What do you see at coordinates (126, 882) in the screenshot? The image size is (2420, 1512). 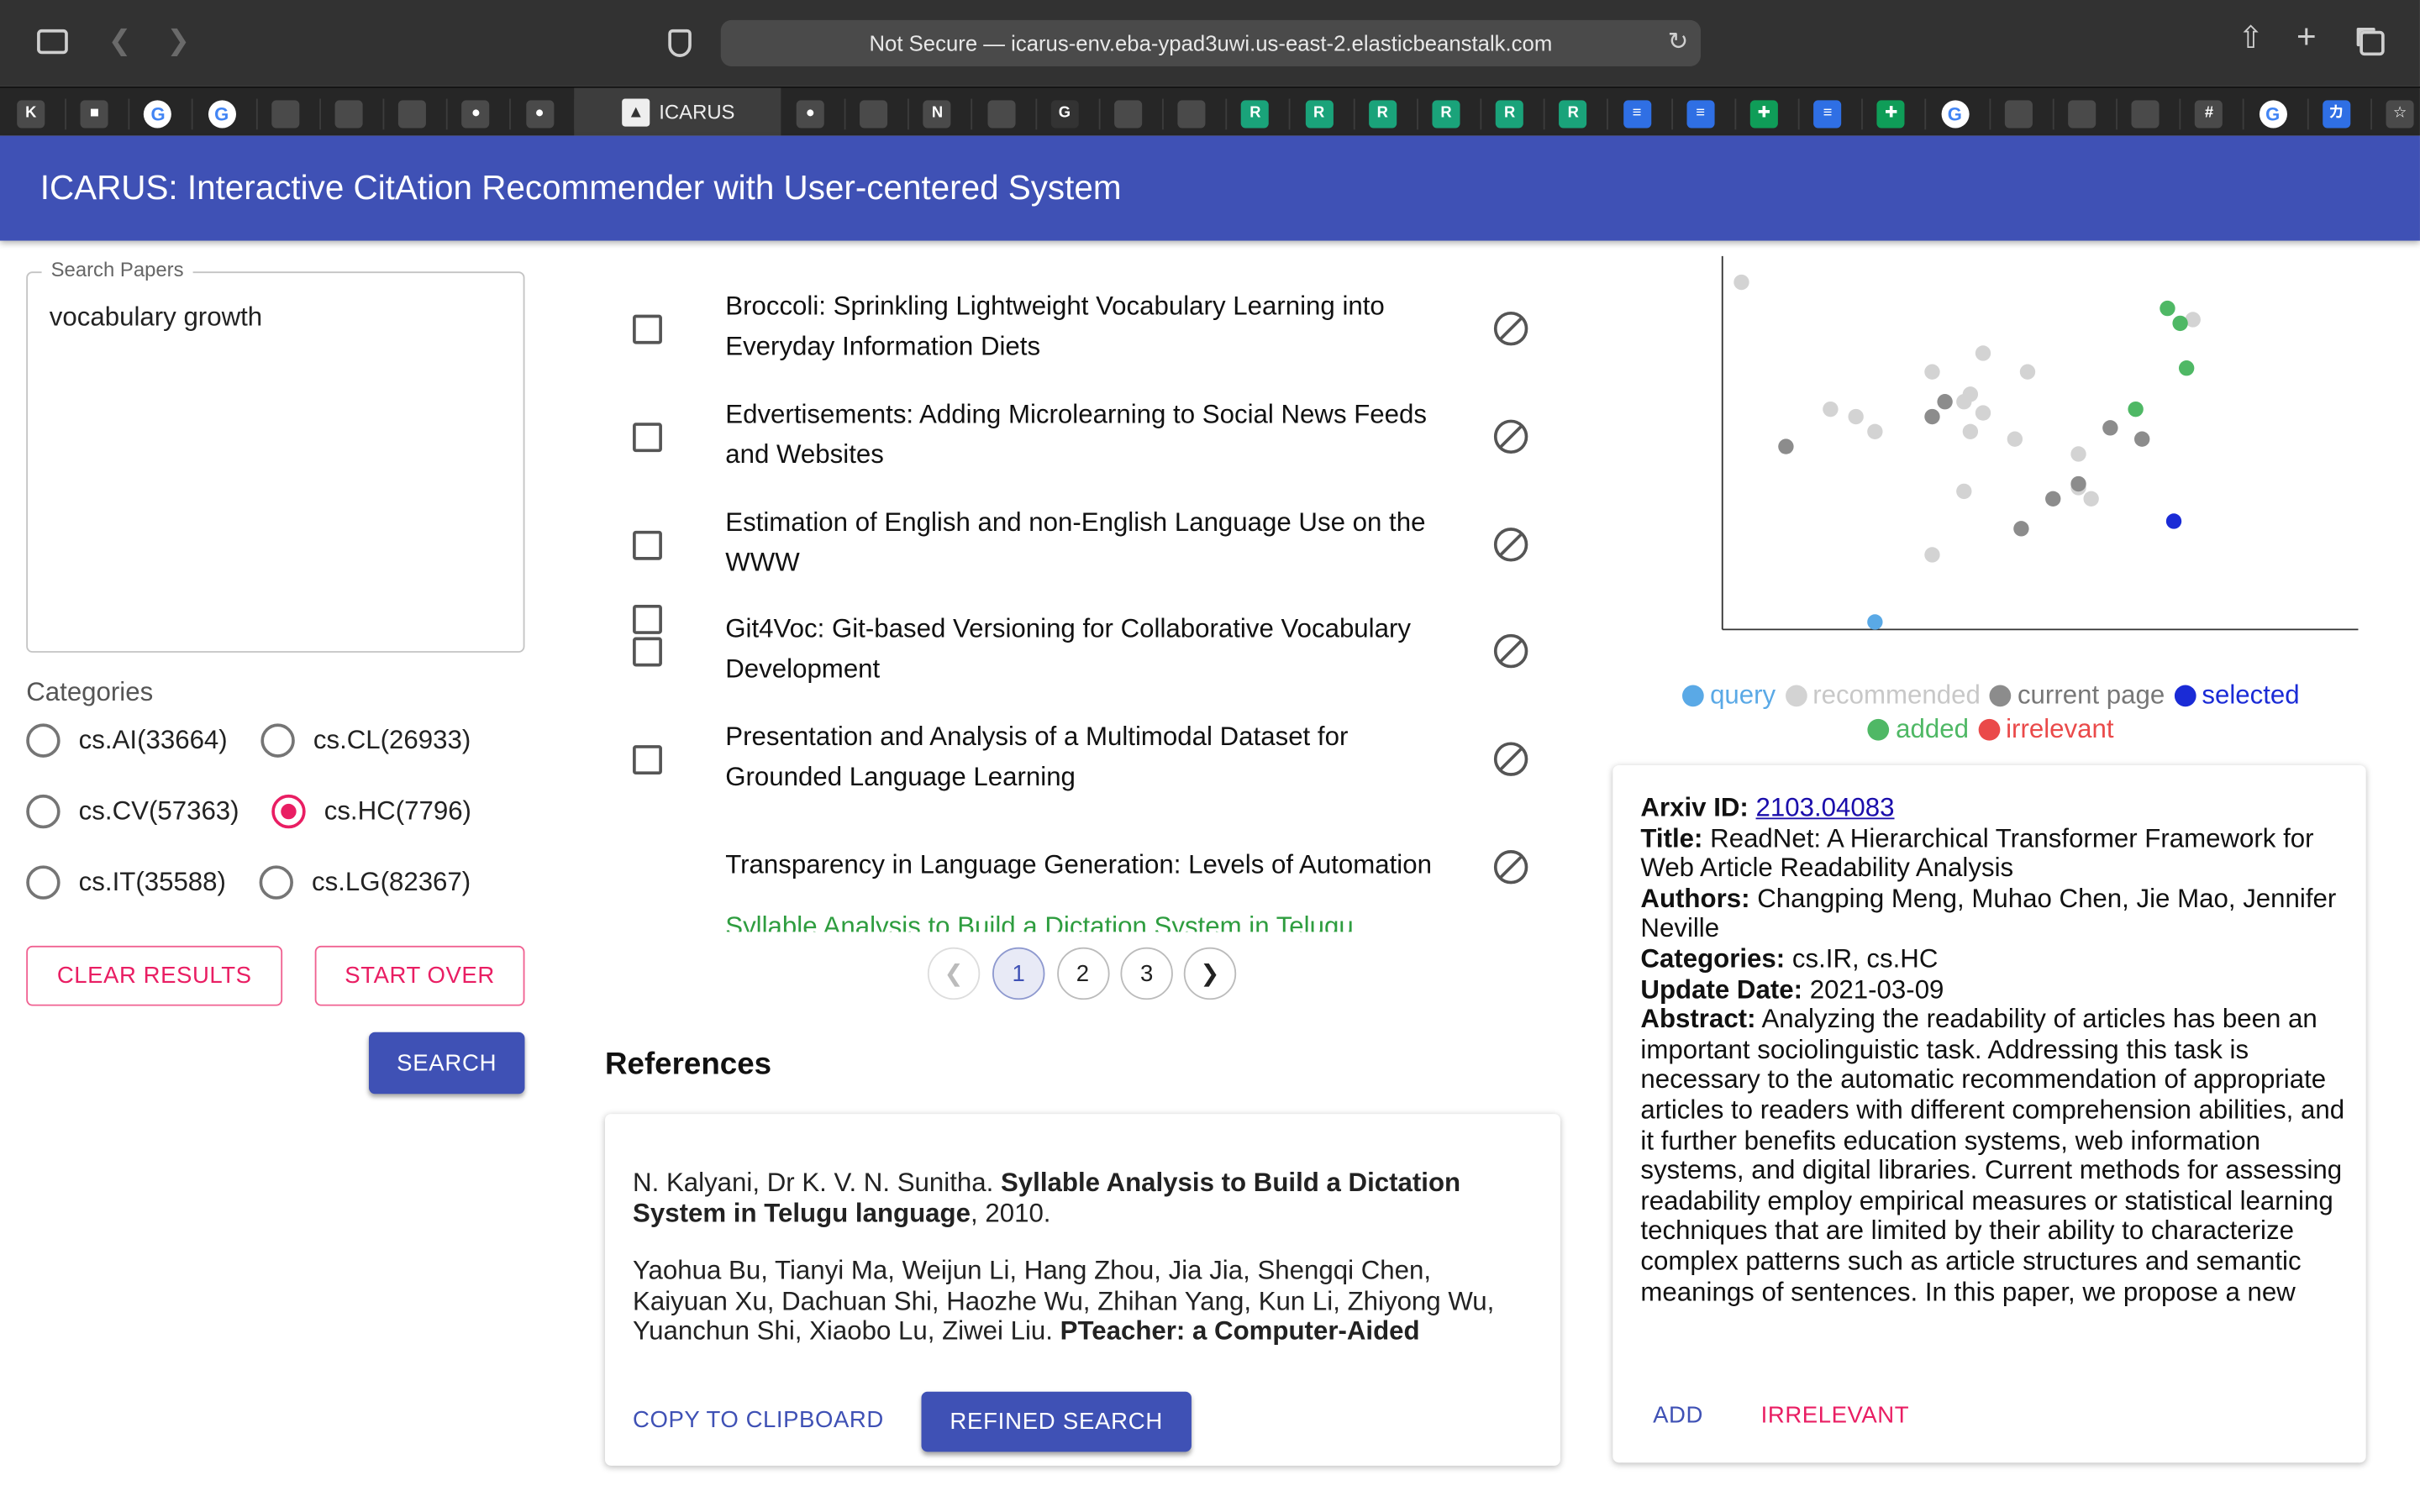 I see `category-radio-cs-it: cs.IT(35588)` at bounding box center [126, 882].